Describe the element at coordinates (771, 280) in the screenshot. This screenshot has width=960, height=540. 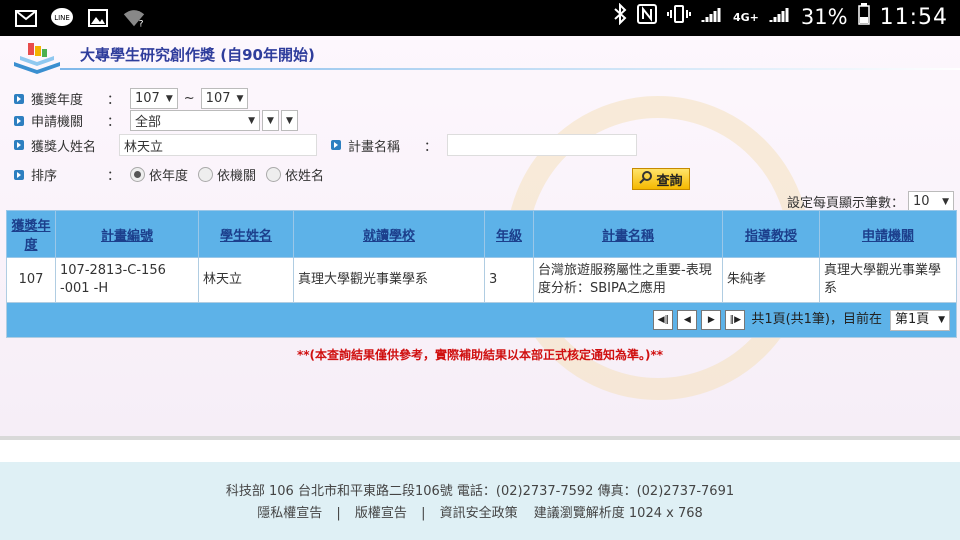
I see `cell-advisor: 朱純孝` at that location.